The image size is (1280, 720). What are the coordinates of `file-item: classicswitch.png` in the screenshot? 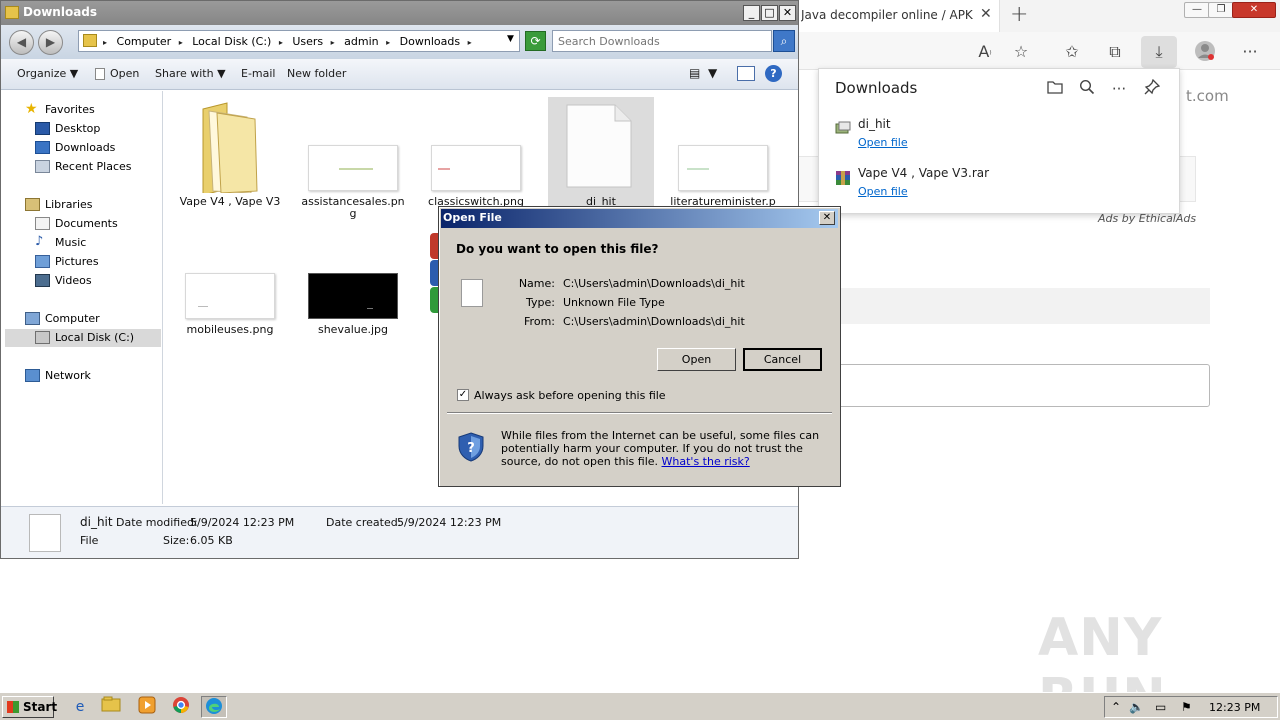 It's located at (476, 157).